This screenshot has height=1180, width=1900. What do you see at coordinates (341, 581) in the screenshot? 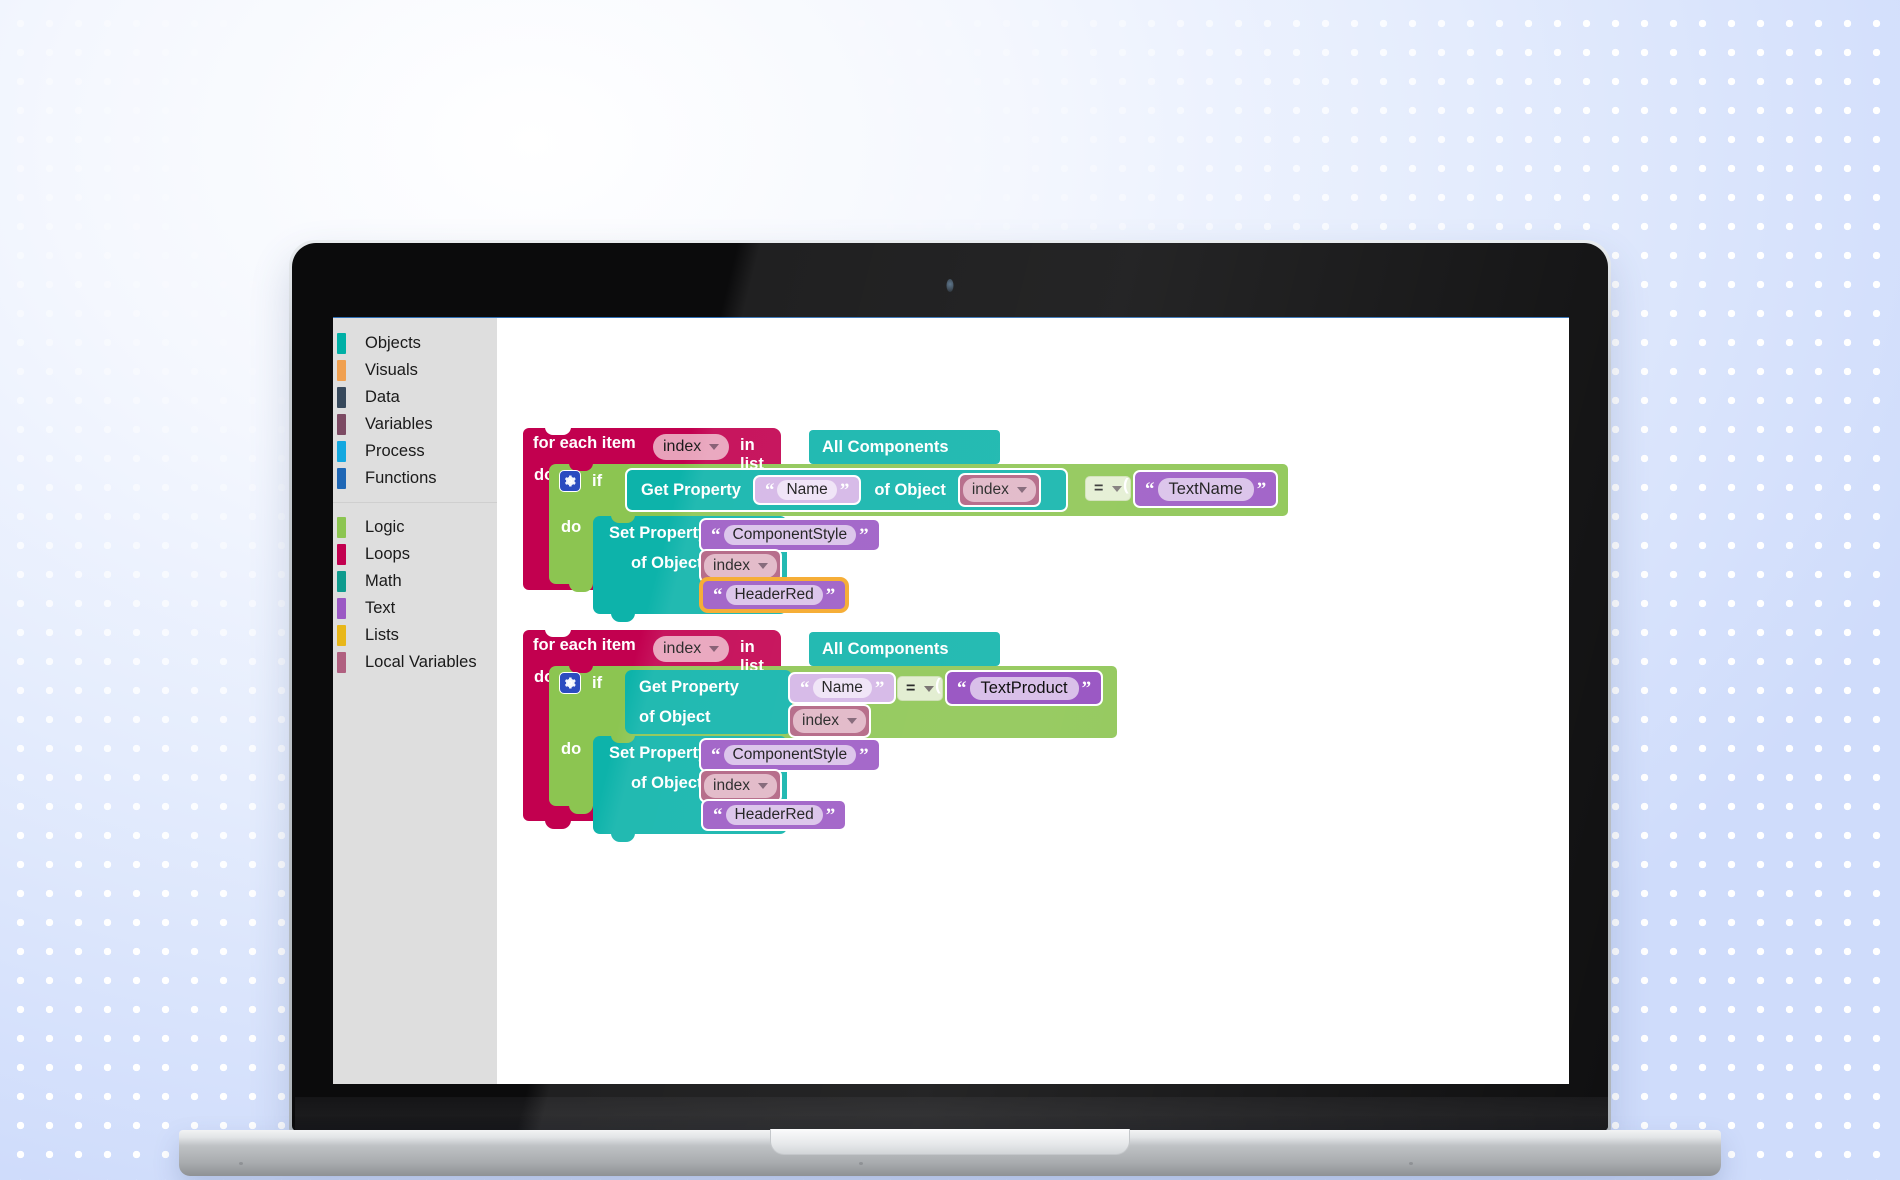
I see `color-swatch-math` at bounding box center [341, 581].